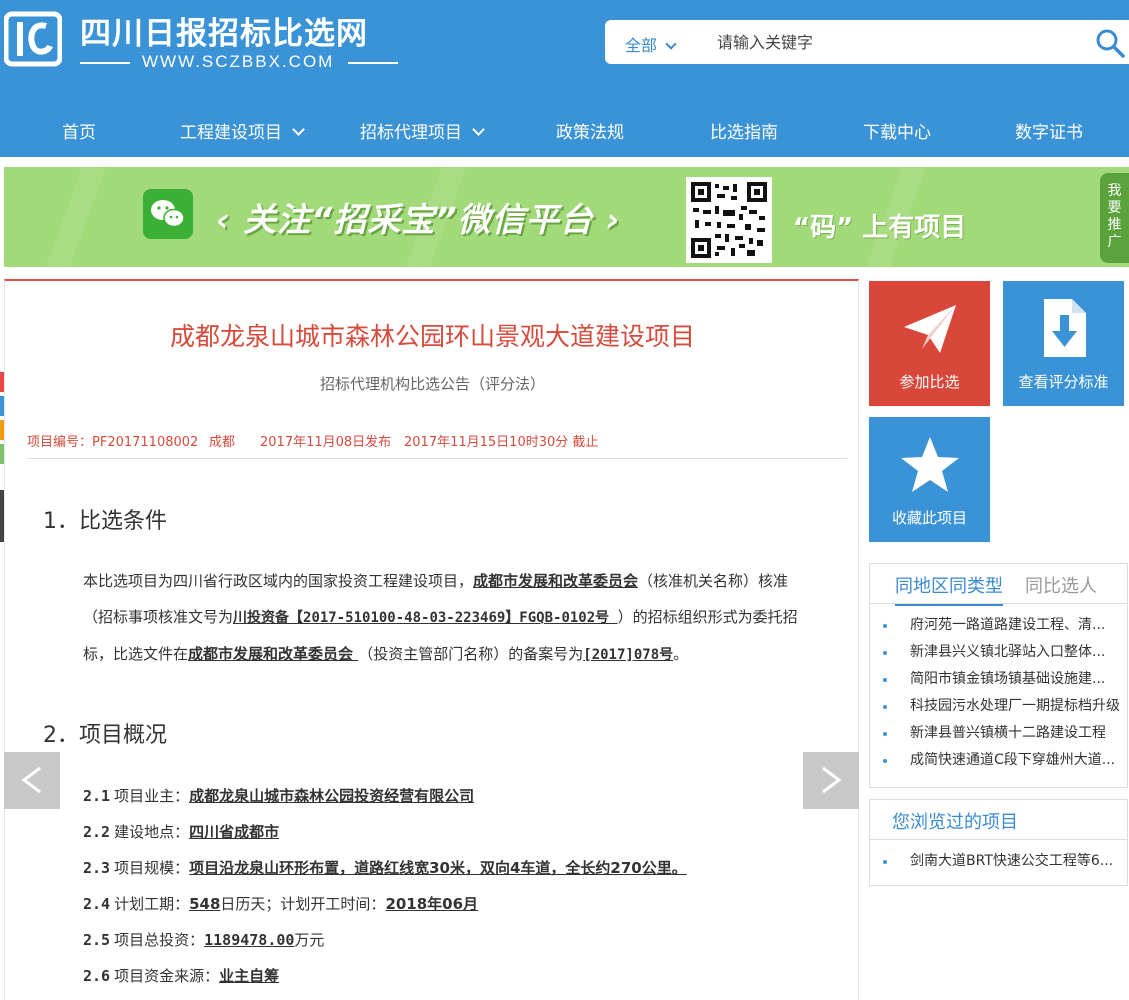 The image size is (1129, 1000). I want to click on join-bidding-button: 参加比选, so click(929, 343).